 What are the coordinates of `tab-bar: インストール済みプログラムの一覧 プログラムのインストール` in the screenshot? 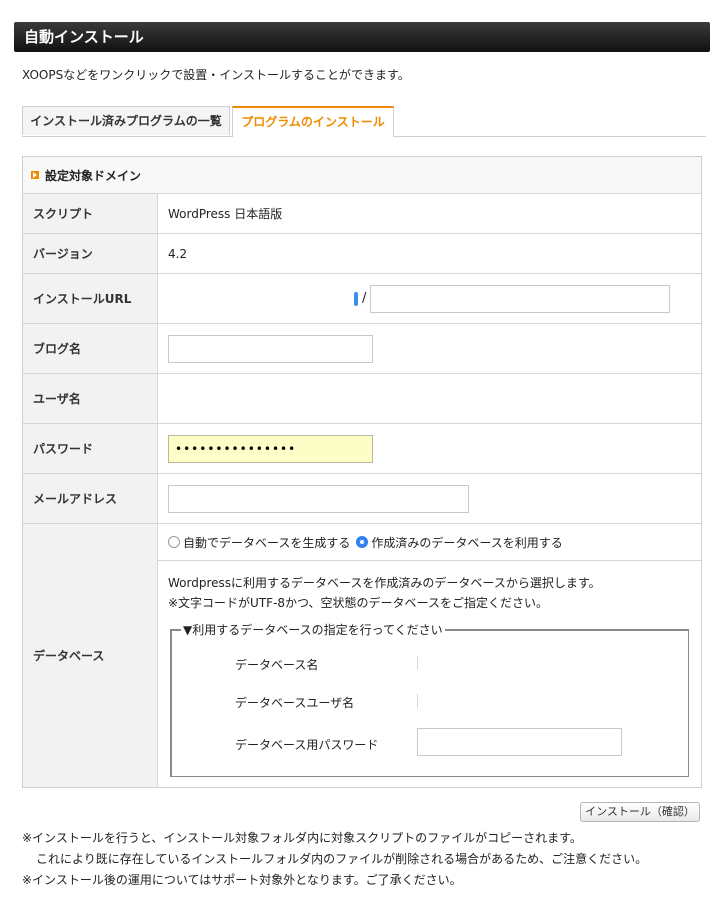 It's located at (364, 121).